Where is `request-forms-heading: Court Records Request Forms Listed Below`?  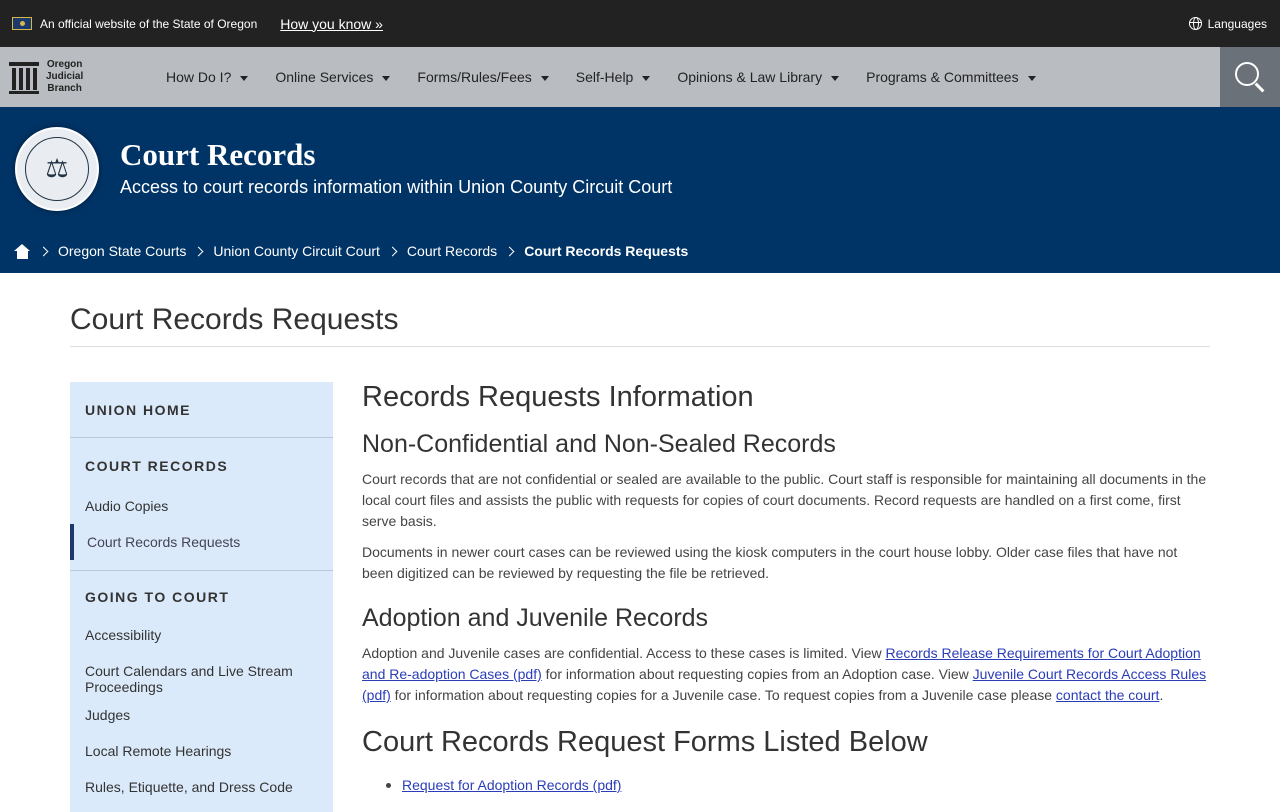 request-forms-heading: Court Records Request Forms Listed Below is located at coordinates (645, 742).